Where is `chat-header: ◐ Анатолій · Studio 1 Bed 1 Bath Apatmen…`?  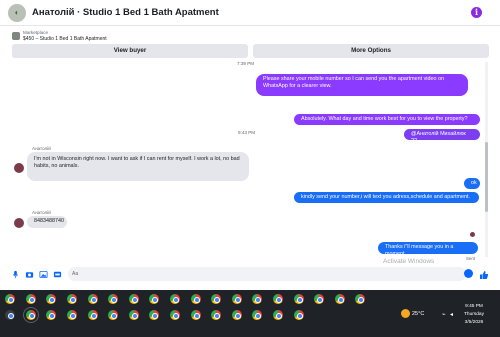
chat-header: ◐ Анатолій · Studio 1 Bed 1 Bath Apatmen… is located at coordinates (250, 13).